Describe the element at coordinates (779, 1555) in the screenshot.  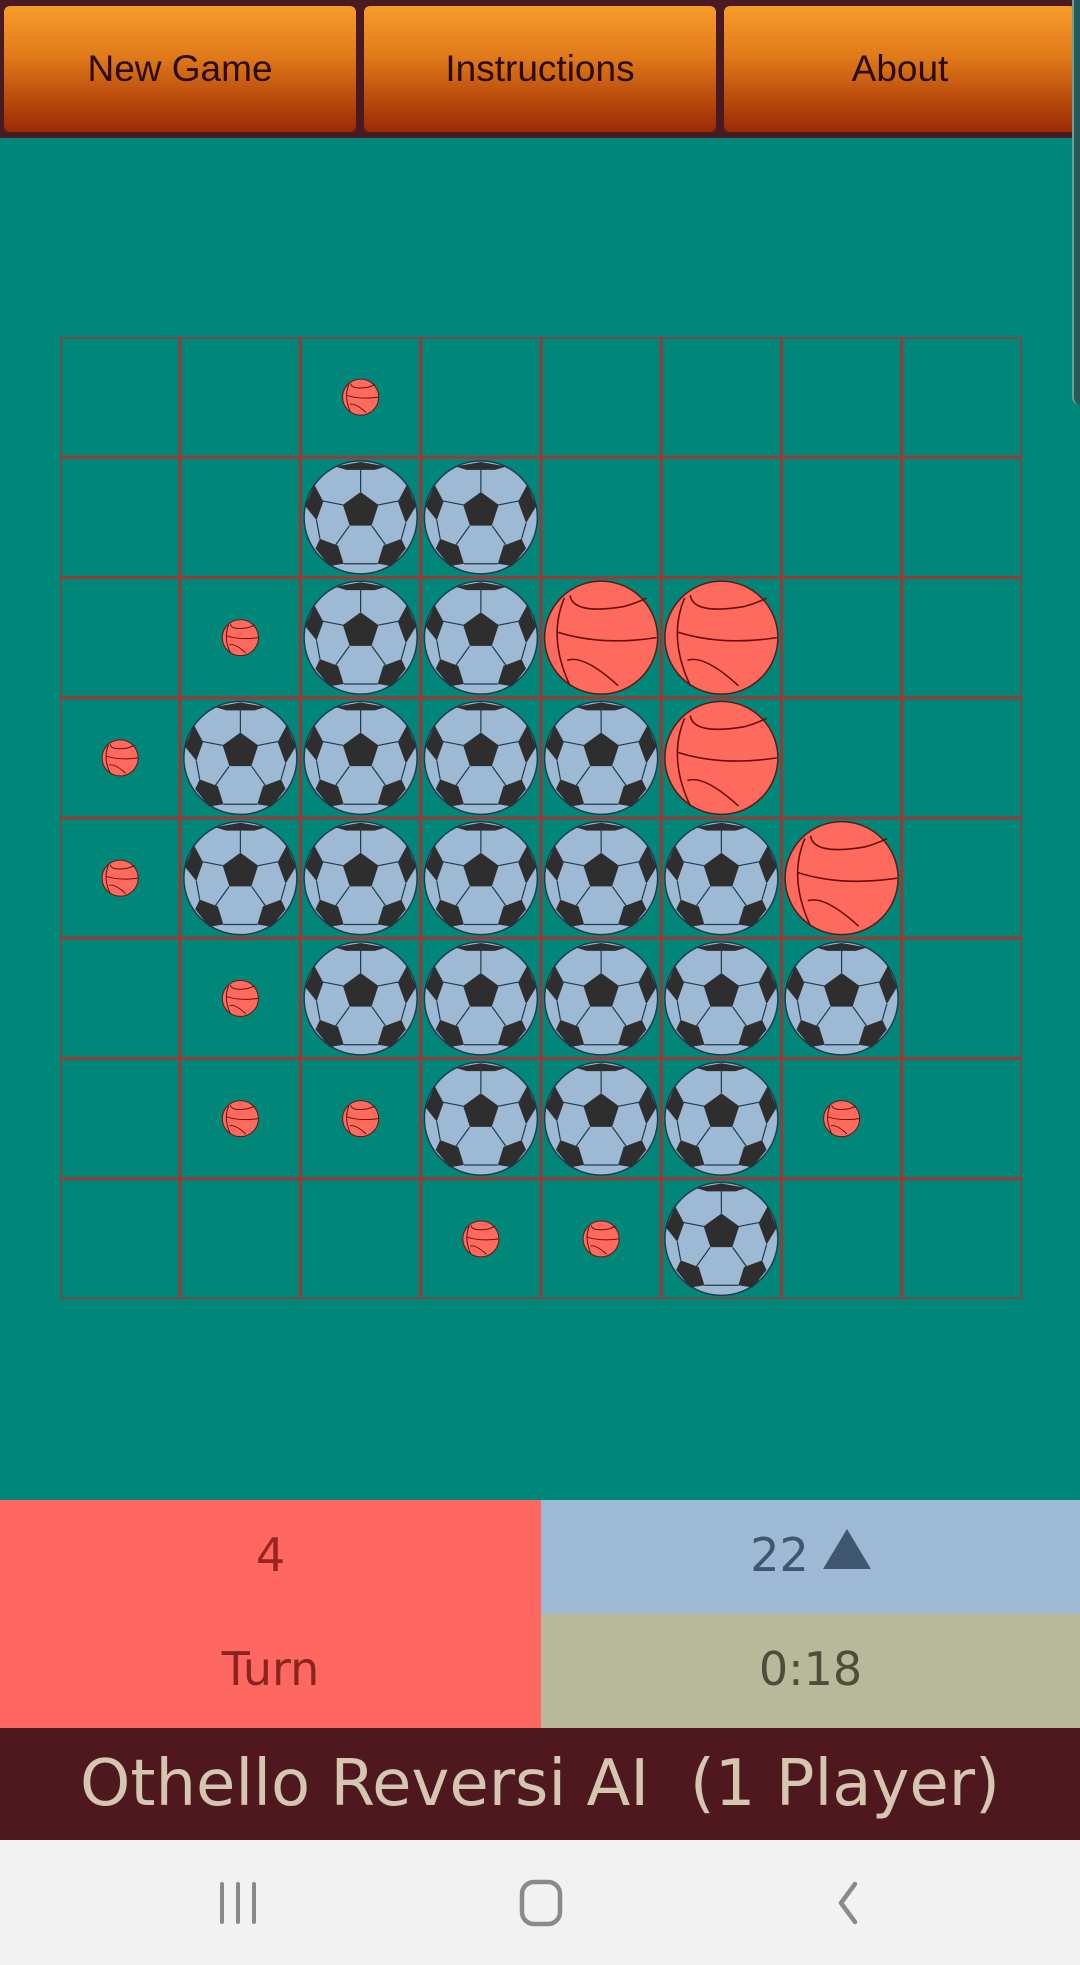
I see `soccer-count: 22` at that location.